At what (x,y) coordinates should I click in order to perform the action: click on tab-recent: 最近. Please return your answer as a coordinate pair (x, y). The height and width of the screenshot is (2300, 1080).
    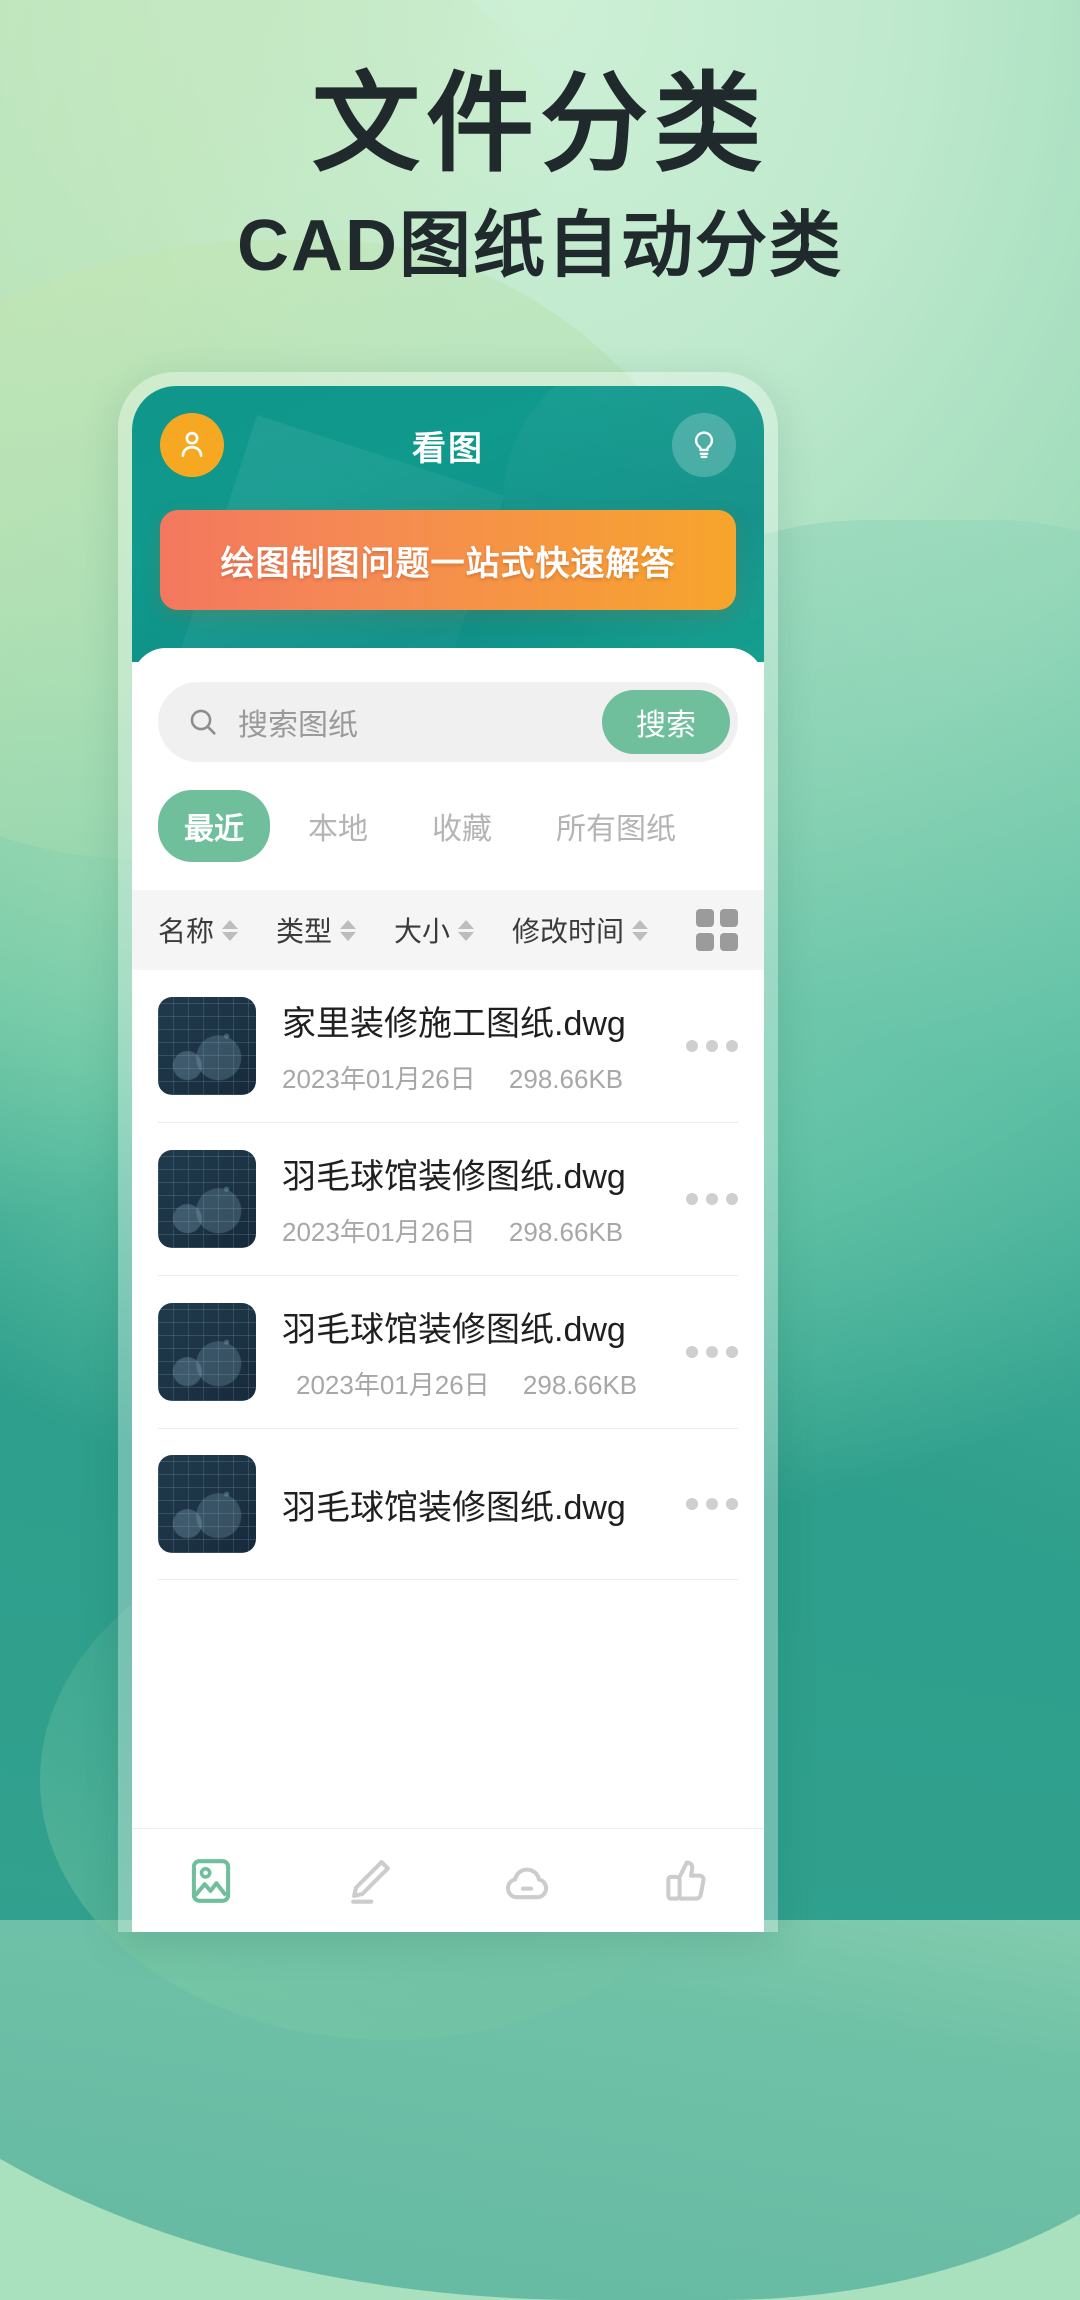
    Looking at the image, I should click on (214, 826).